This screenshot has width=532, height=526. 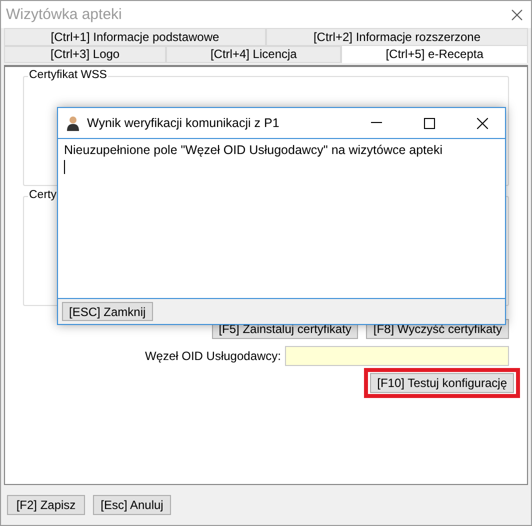 I want to click on group-title: Certy, so click(x=43, y=195).